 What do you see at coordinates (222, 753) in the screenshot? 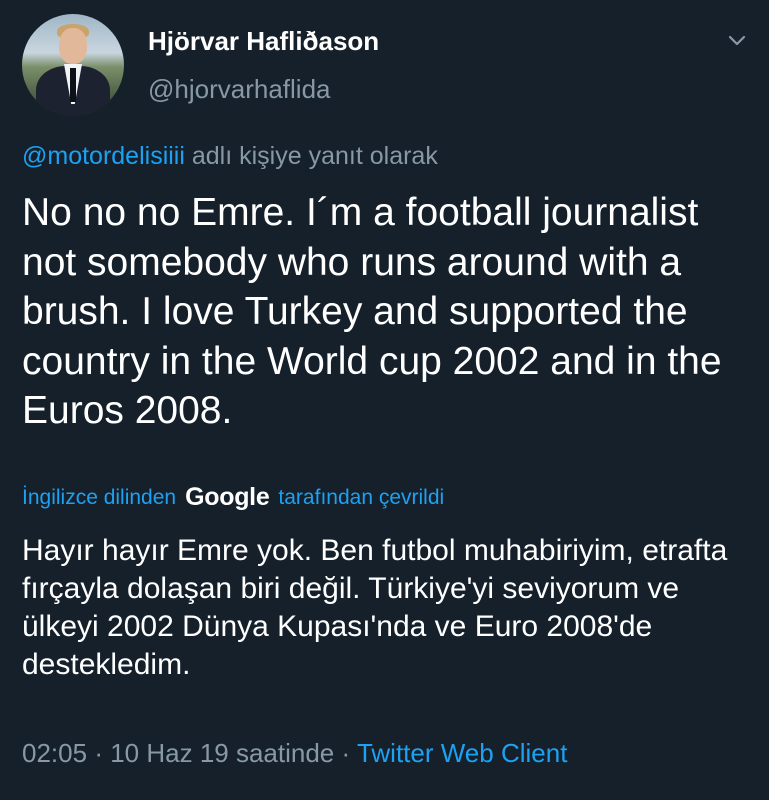
I see `tweet-date: 10 Haz 19 saatinde` at bounding box center [222, 753].